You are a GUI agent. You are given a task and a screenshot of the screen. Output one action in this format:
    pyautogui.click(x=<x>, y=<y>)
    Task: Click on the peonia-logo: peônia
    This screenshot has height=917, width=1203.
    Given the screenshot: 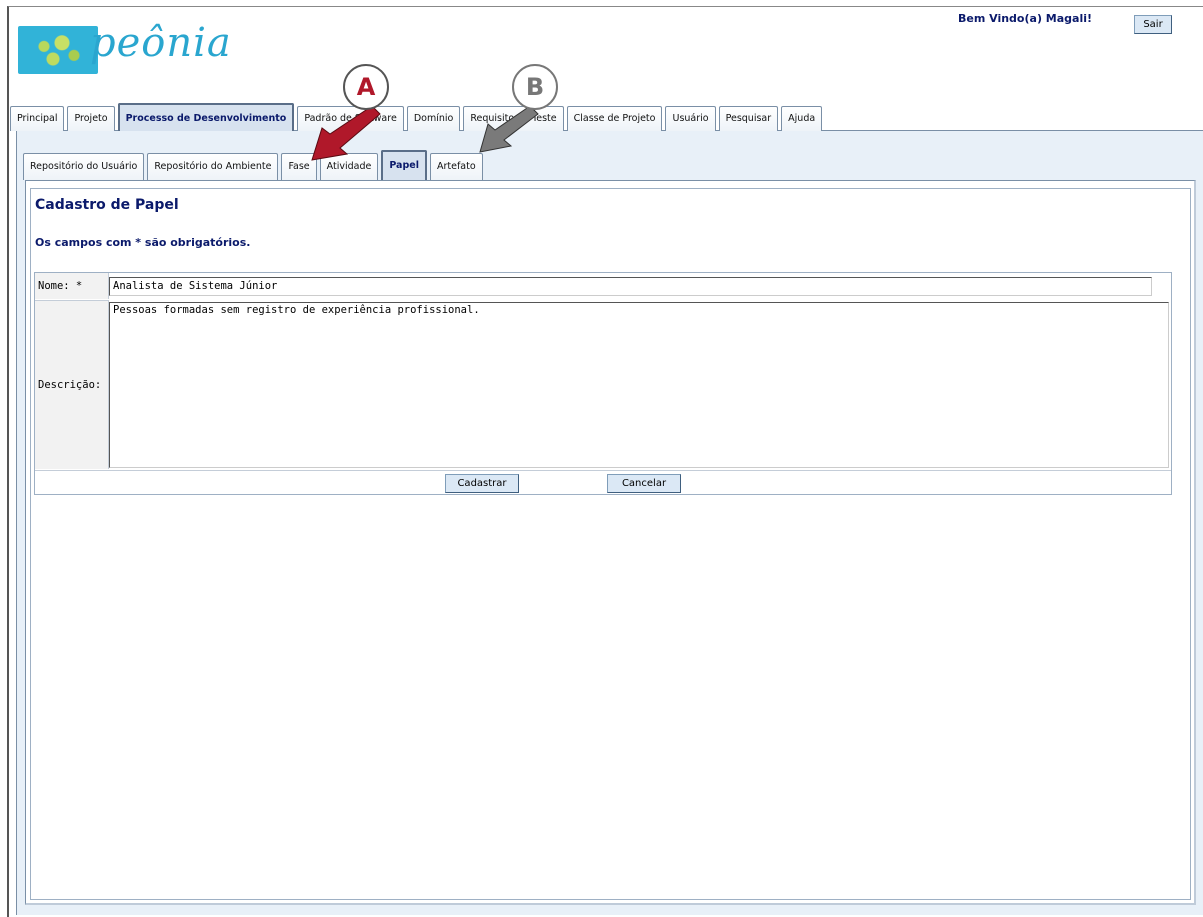 What is the action you would take?
    pyautogui.click(x=128, y=44)
    